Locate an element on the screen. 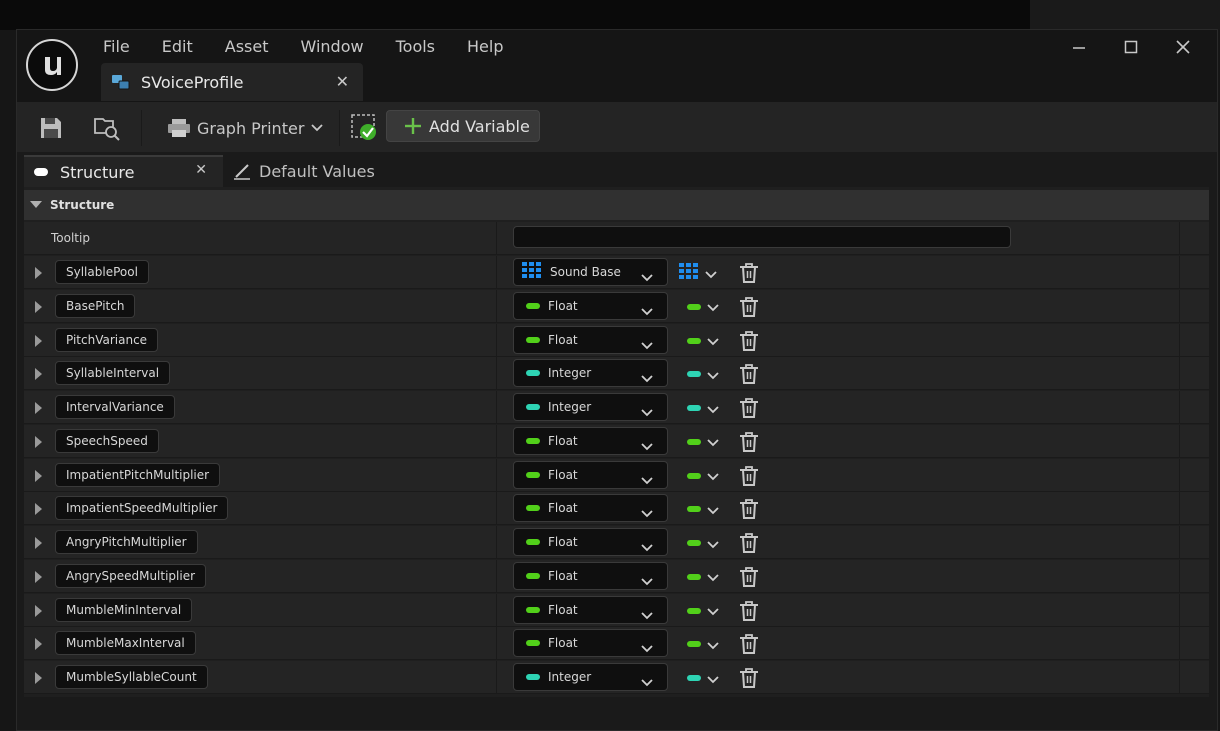  menu-window: Window is located at coordinates (332, 48).